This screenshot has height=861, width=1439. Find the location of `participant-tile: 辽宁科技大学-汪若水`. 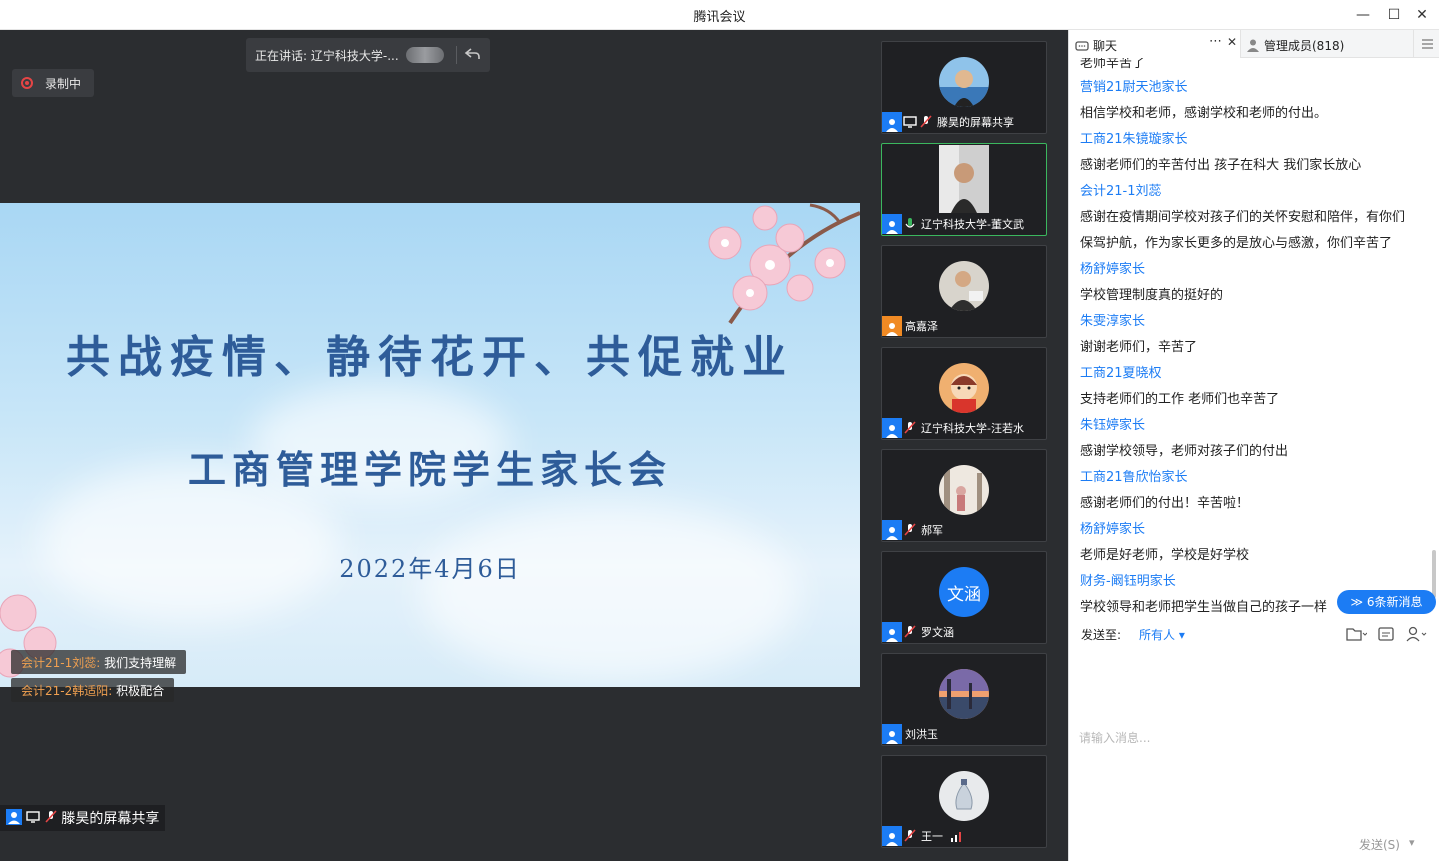

participant-tile: 辽宁科技大学-汪若水 is located at coordinates (964, 393).